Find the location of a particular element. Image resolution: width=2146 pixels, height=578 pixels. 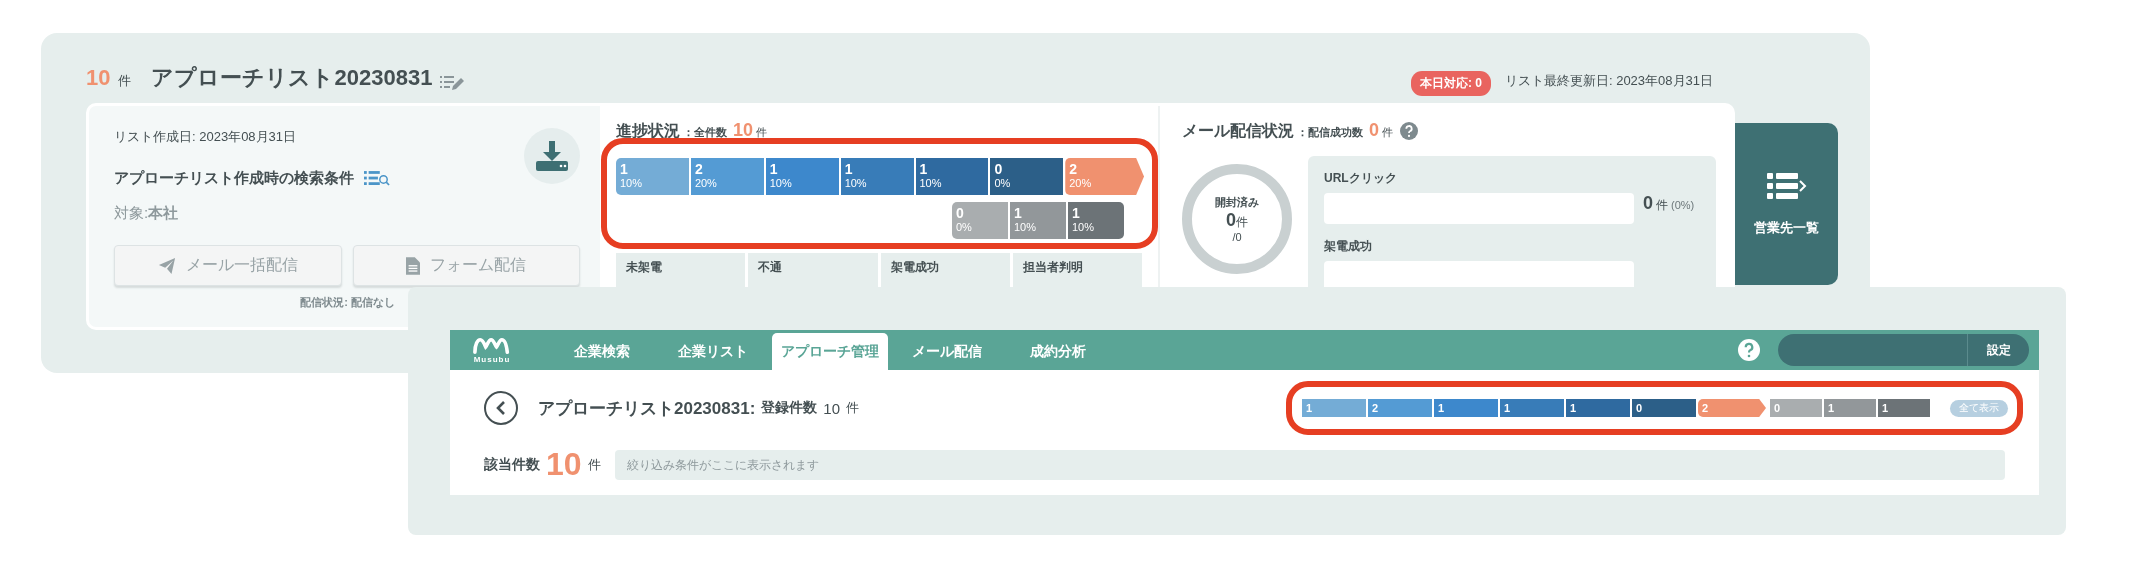

metric-label: URLクリック is located at coordinates (1361, 178).